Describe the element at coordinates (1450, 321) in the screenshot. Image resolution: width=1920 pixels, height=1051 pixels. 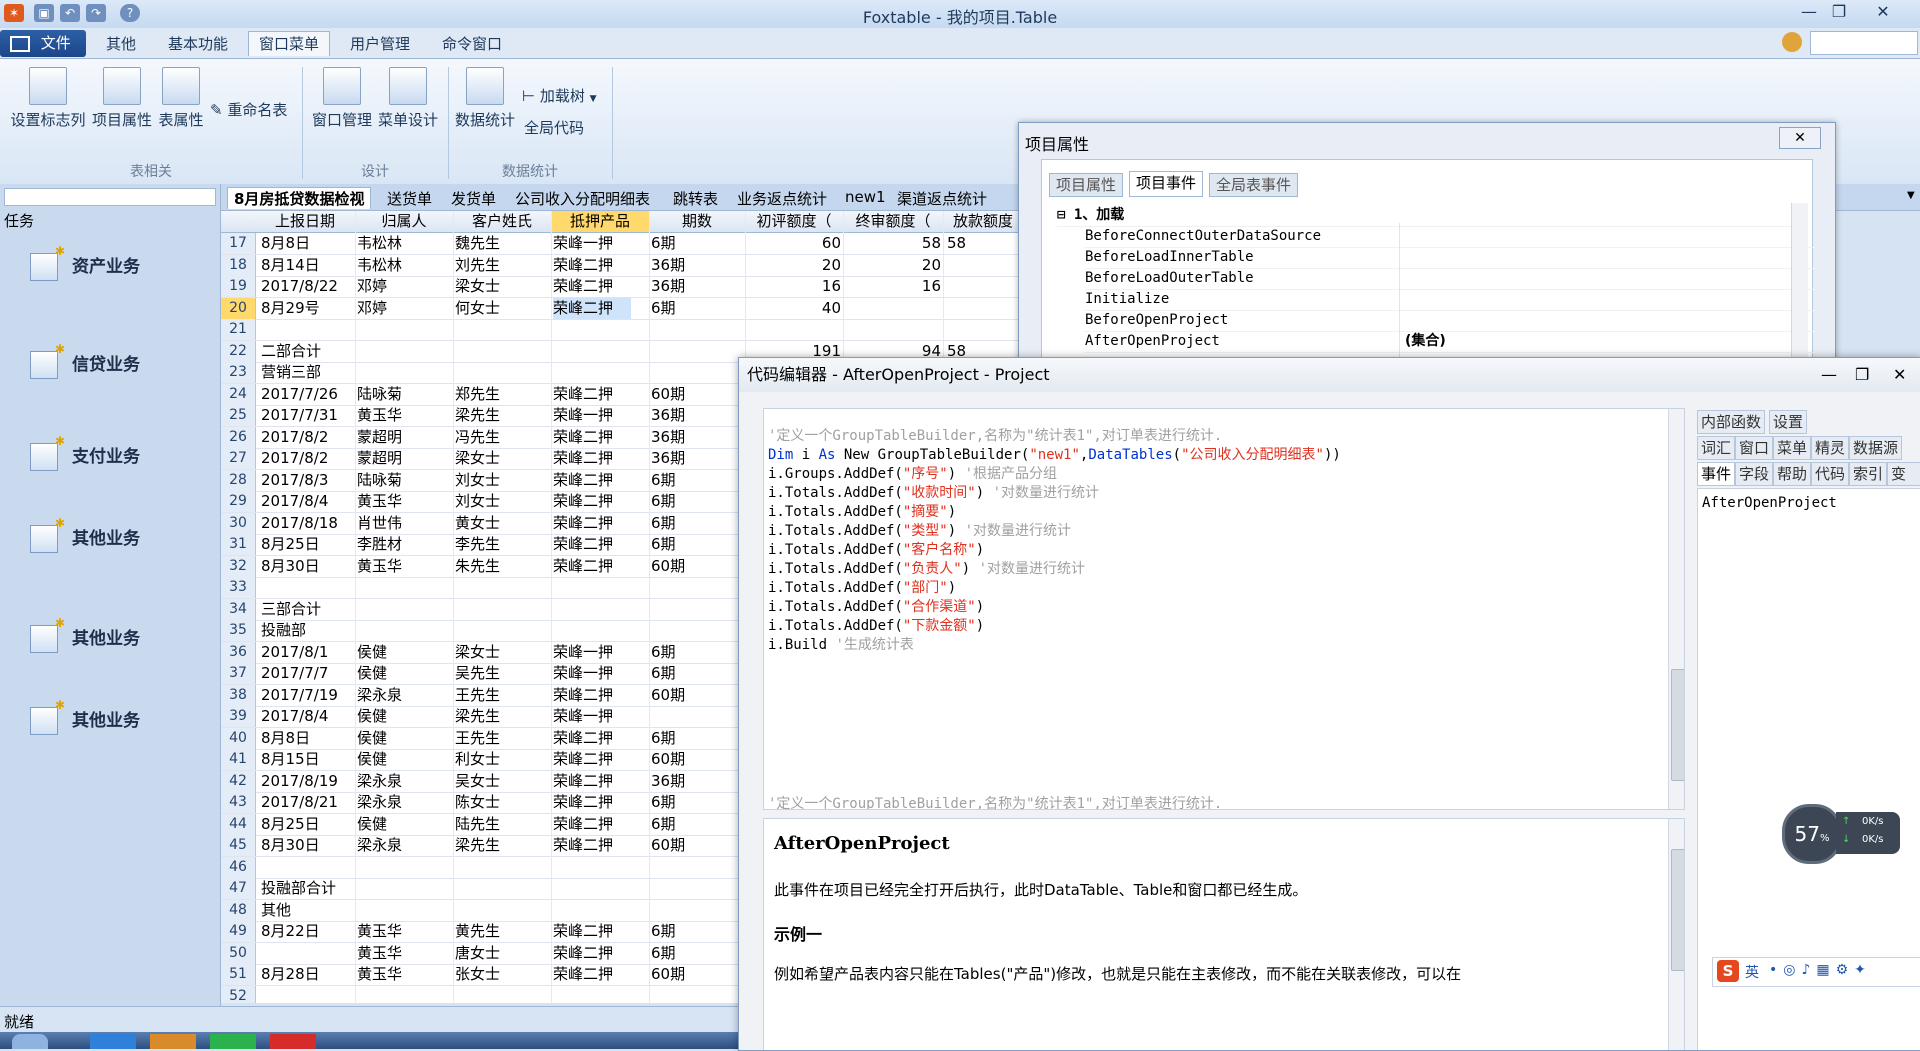
I see `event-row: BeforeOpenProject` at that location.